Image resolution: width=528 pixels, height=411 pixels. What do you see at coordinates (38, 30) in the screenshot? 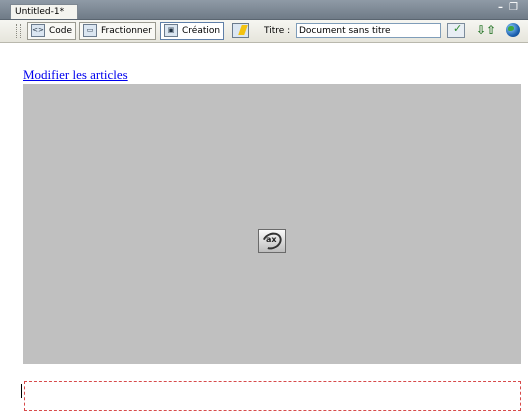
I see `code-icon: <>` at bounding box center [38, 30].